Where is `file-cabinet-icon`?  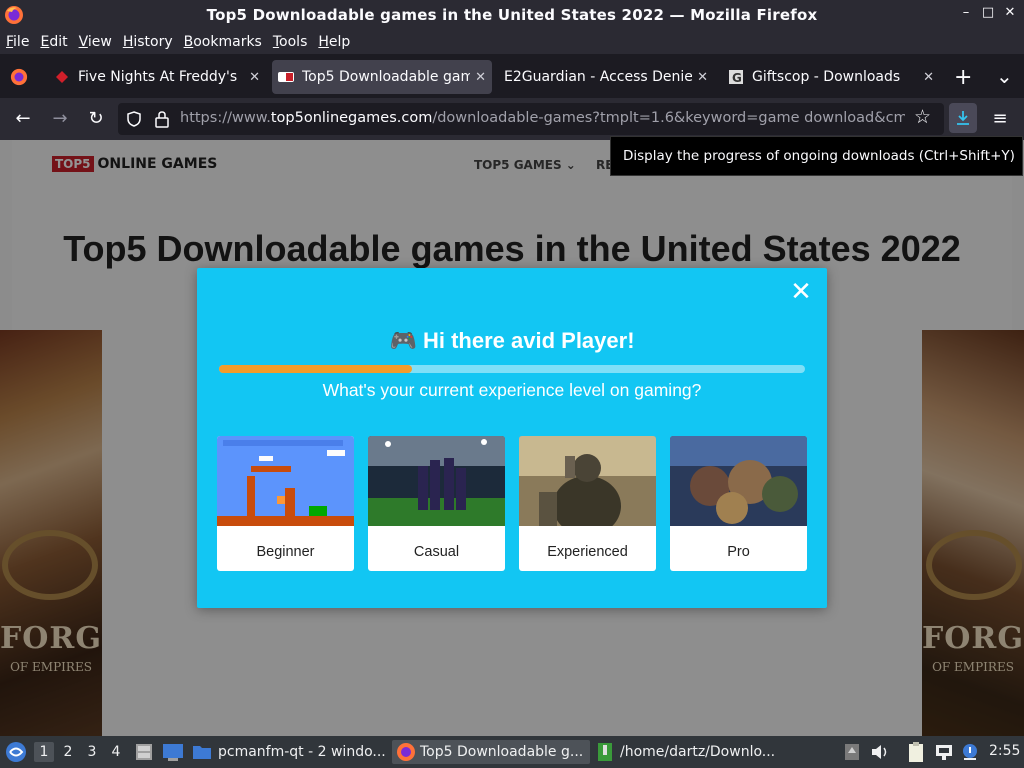
file-cabinet-icon is located at coordinates (144, 752).